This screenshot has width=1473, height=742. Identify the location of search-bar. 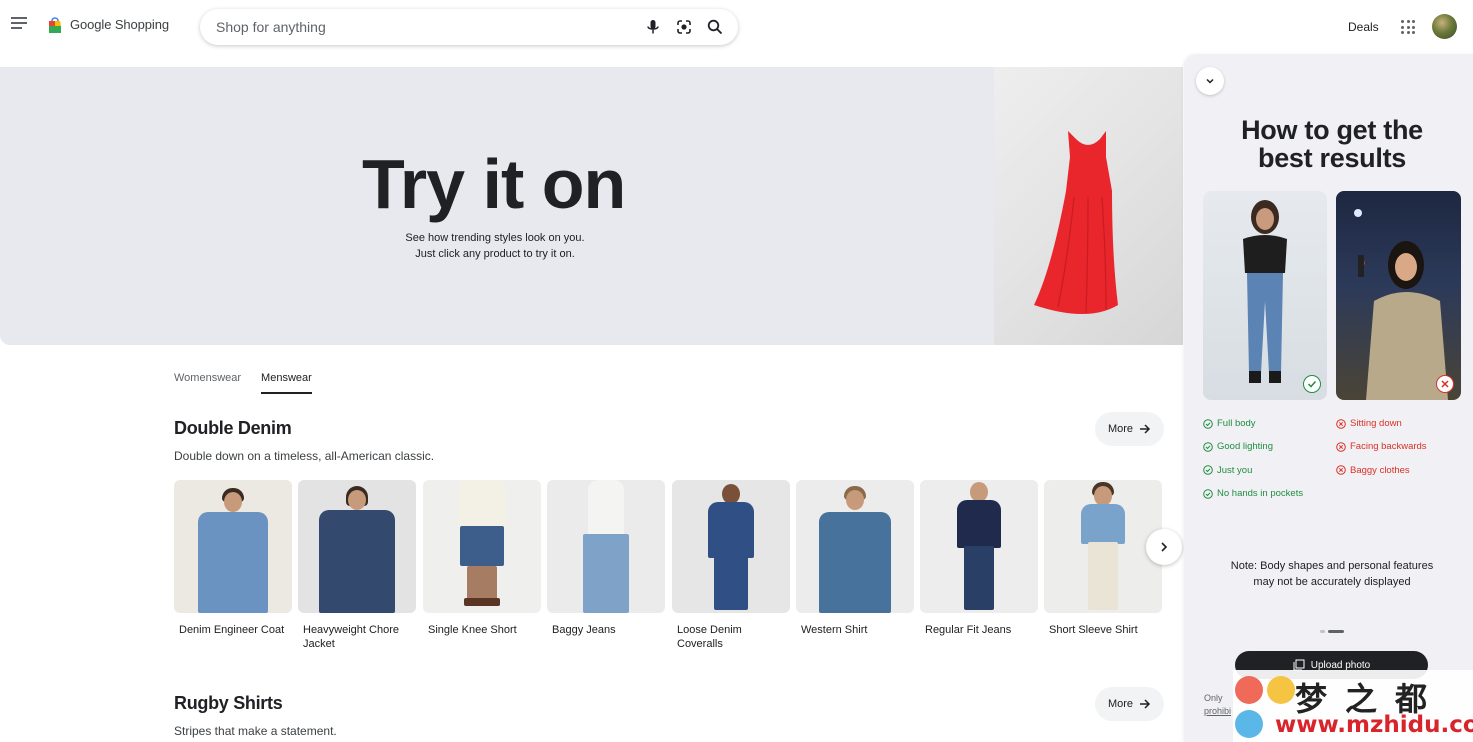
(469, 27).